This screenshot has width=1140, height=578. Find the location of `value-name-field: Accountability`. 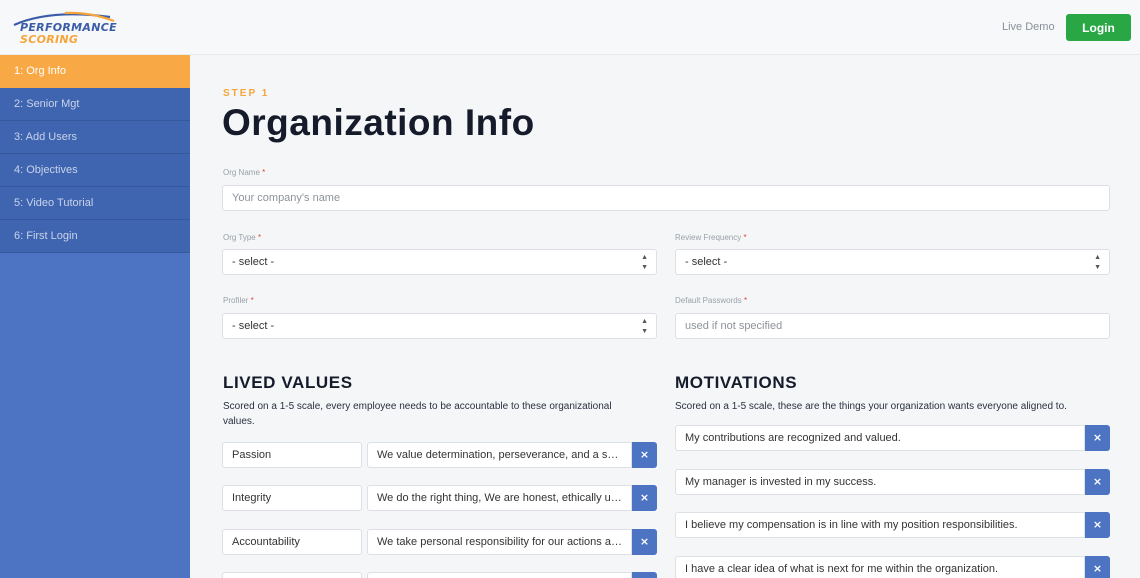

value-name-field: Accountability is located at coordinates (292, 542).